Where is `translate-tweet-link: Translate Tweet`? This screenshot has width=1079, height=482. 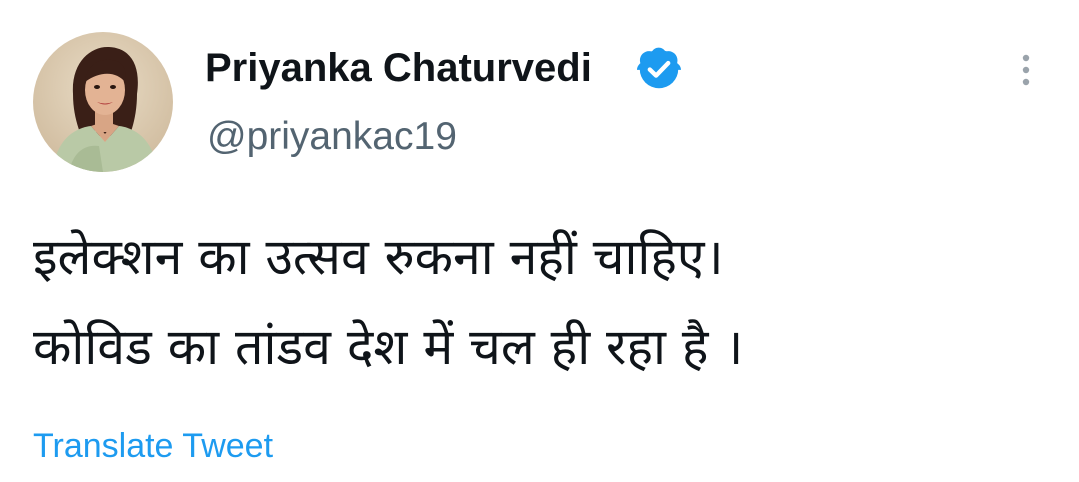
translate-tweet-link: Translate Tweet is located at coordinates (153, 446).